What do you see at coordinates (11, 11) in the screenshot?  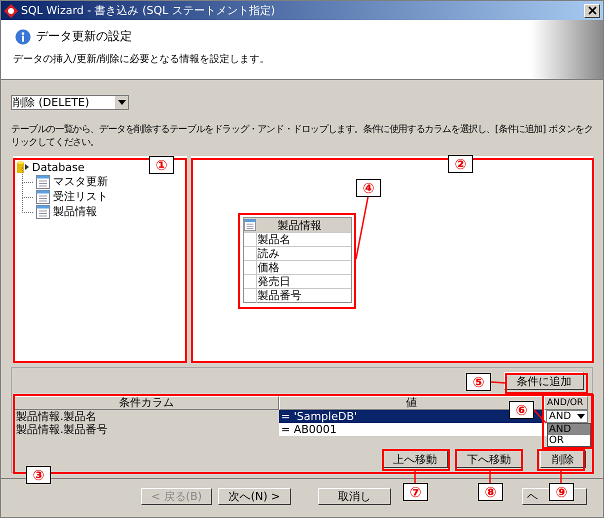 I see `app-logo-icon` at bounding box center [11, 11].